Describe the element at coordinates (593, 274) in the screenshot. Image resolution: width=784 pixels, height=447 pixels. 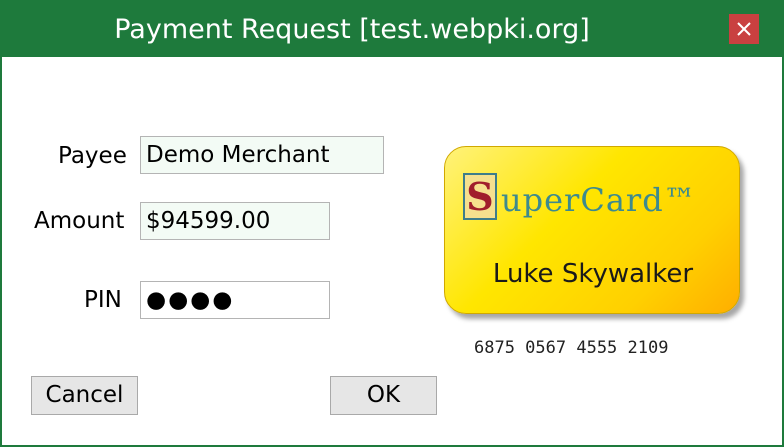
I see `card-holder-name: Luke Skywalker` at that location.